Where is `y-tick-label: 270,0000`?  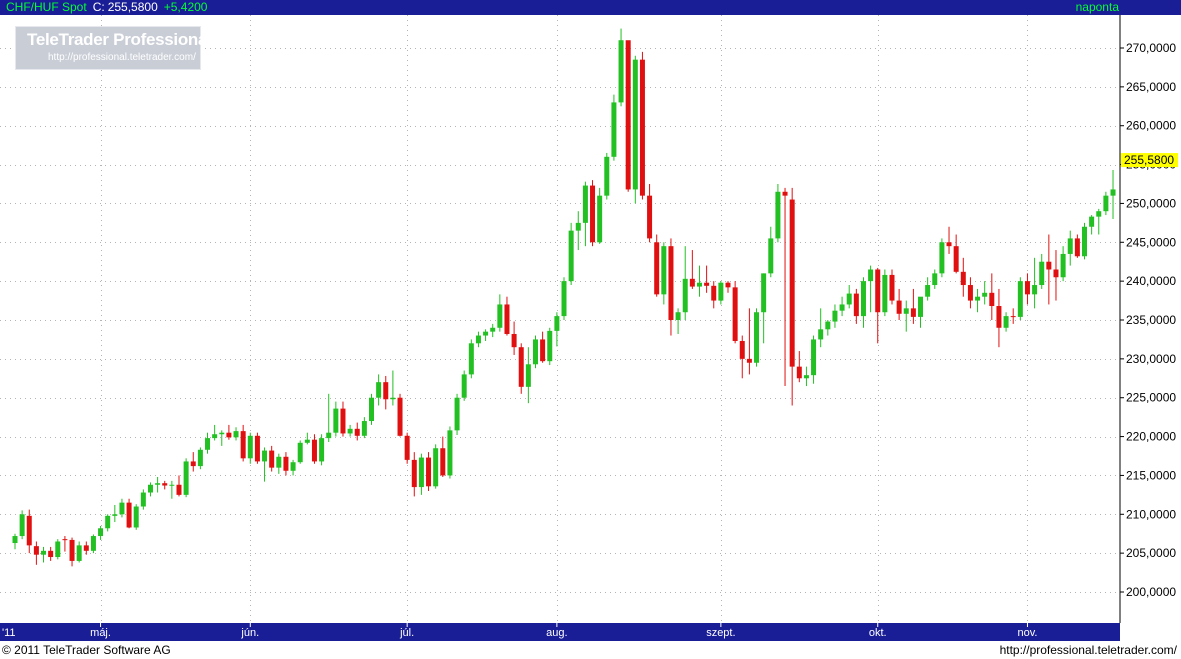
y-tick-label: 270,0000 is located at coordinates (1151, 48).